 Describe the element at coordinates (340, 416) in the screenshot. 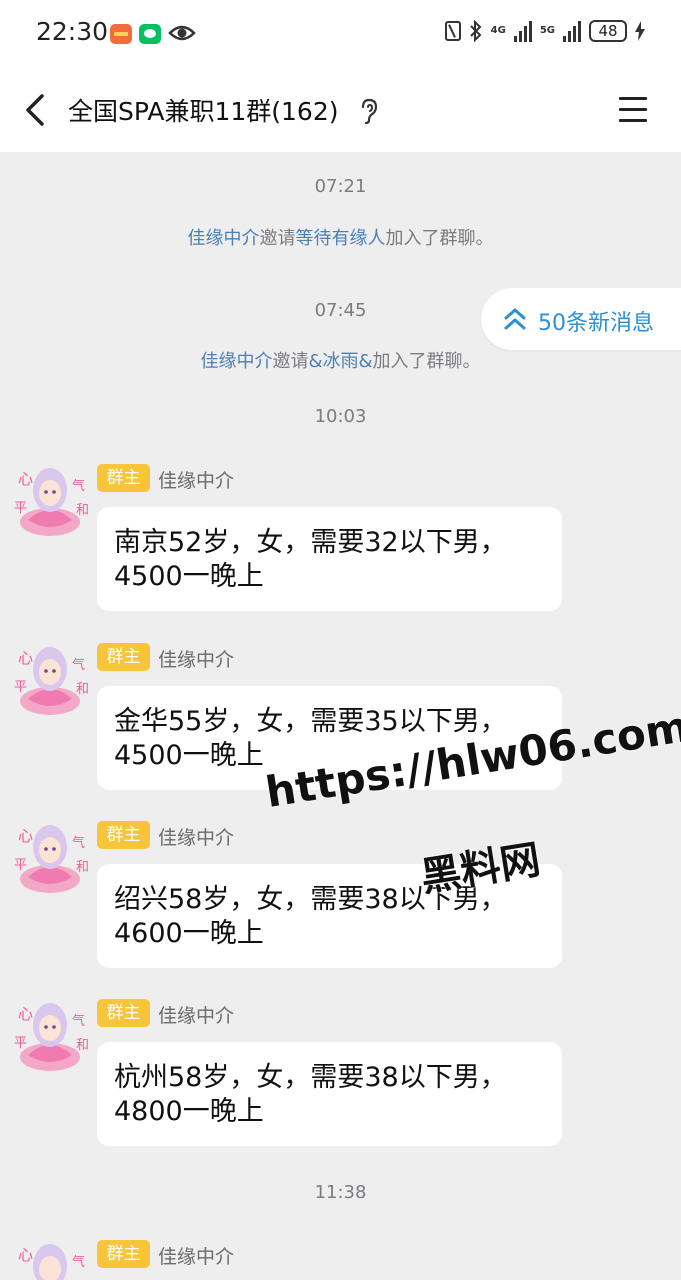

I see `timestamp: 10:03` at that location.